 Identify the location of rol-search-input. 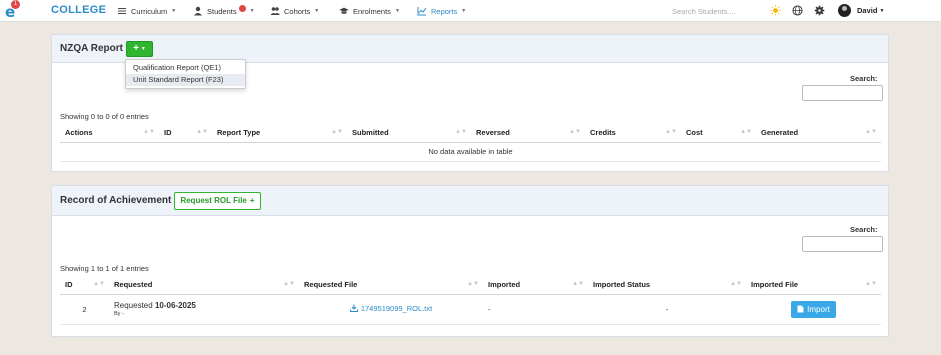
(842, 244).